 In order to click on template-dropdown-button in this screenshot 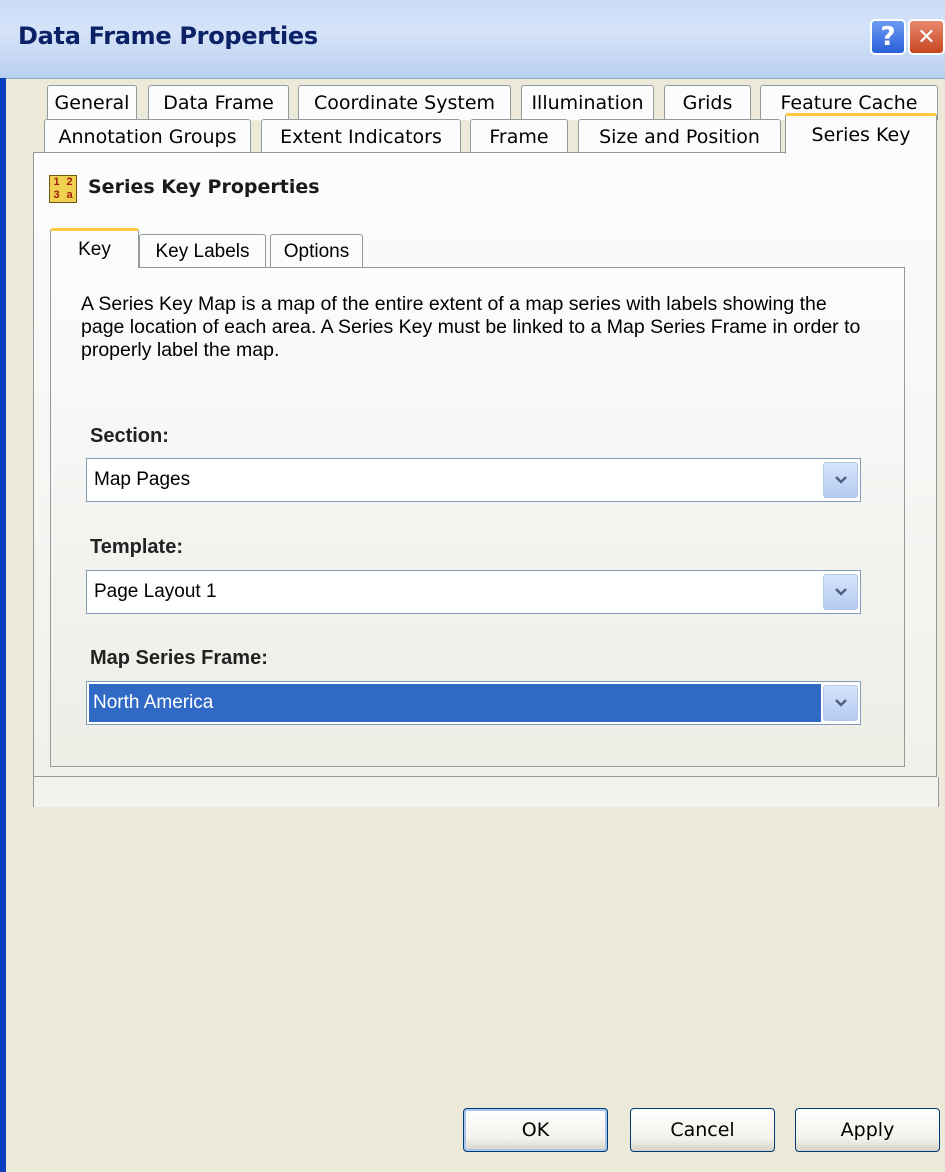, I will do `click(840, 592)`.